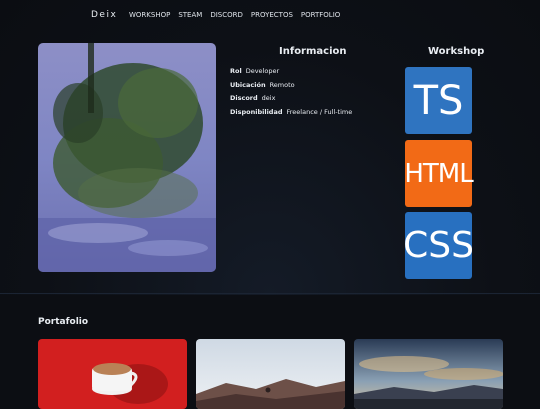 This screenshot has height=409, width=540. I want to click on info-value: Developer, so click(262, 71).